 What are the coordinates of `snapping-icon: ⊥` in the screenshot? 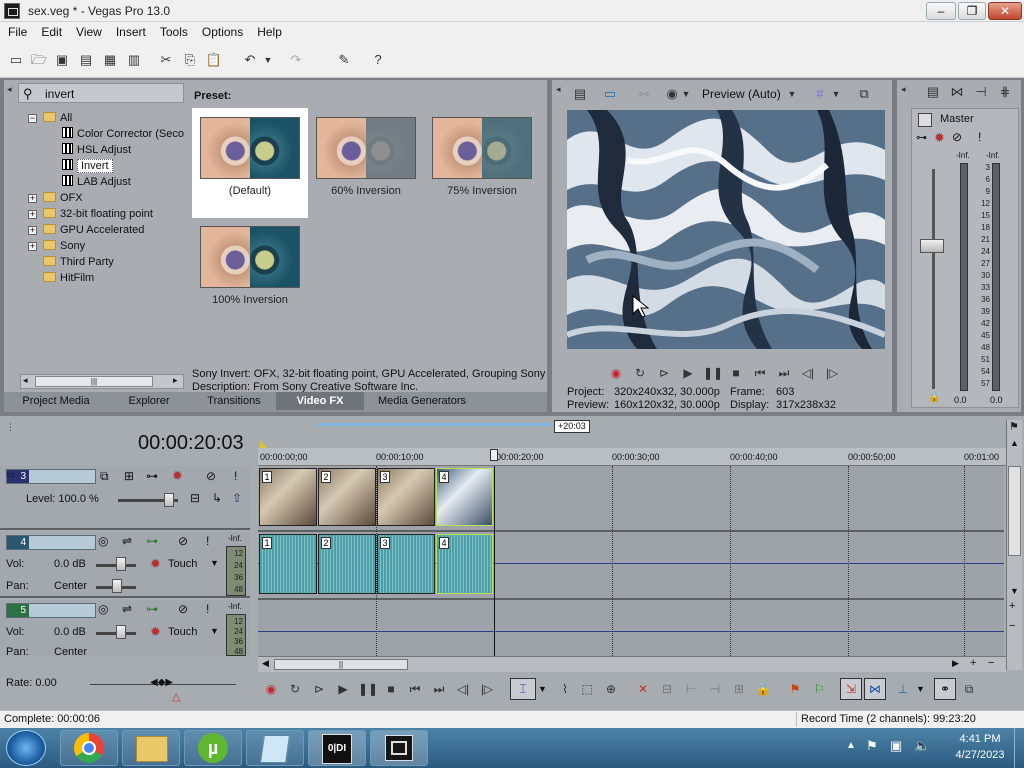 It's located at (903, 689).